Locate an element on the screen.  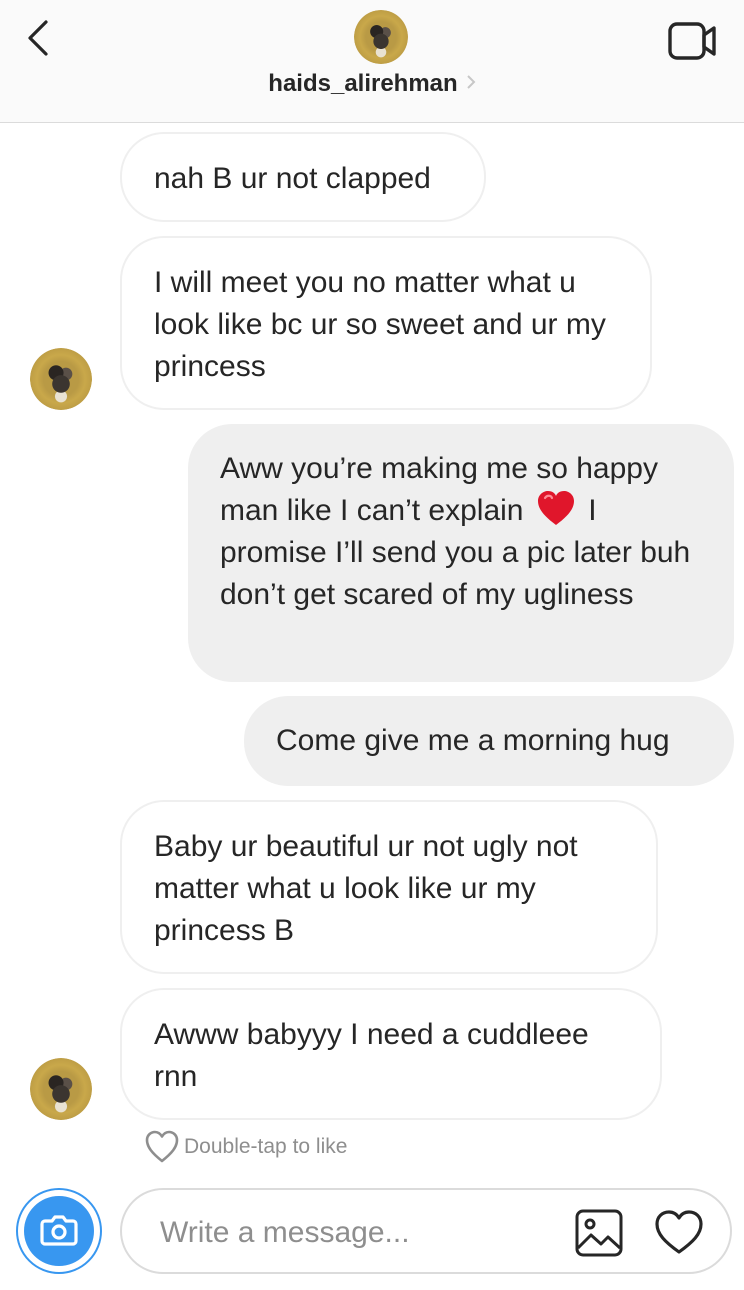
header-username: haids_alirehman is located at coordinates (363, 83).